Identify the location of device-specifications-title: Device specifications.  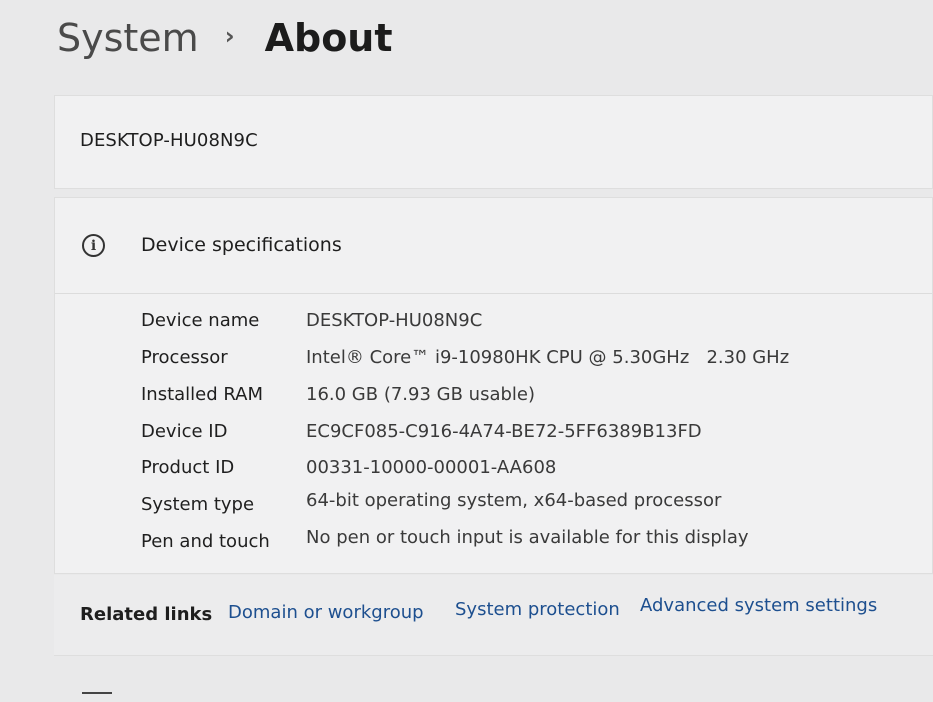
(241, 245).